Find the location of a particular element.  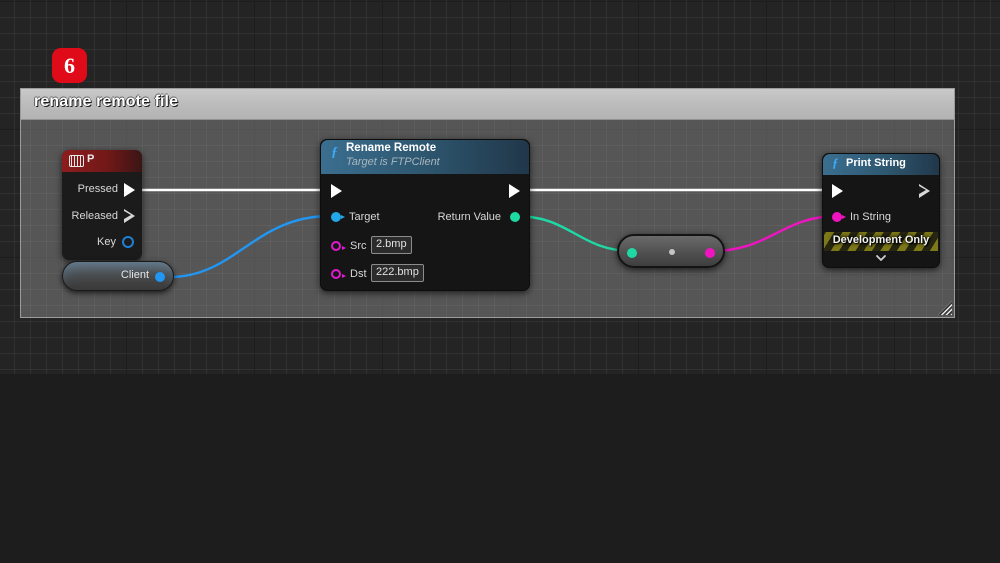

variable-label: Client is located at coordinates (134, 275).